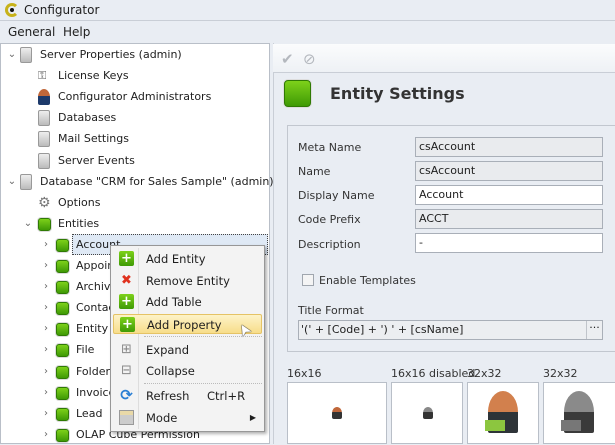 The image size is (615, 445). What do you see at coordinates (126, 301) in the screenshot?
I see `add-icon: +` at bounding box center [126, 301].